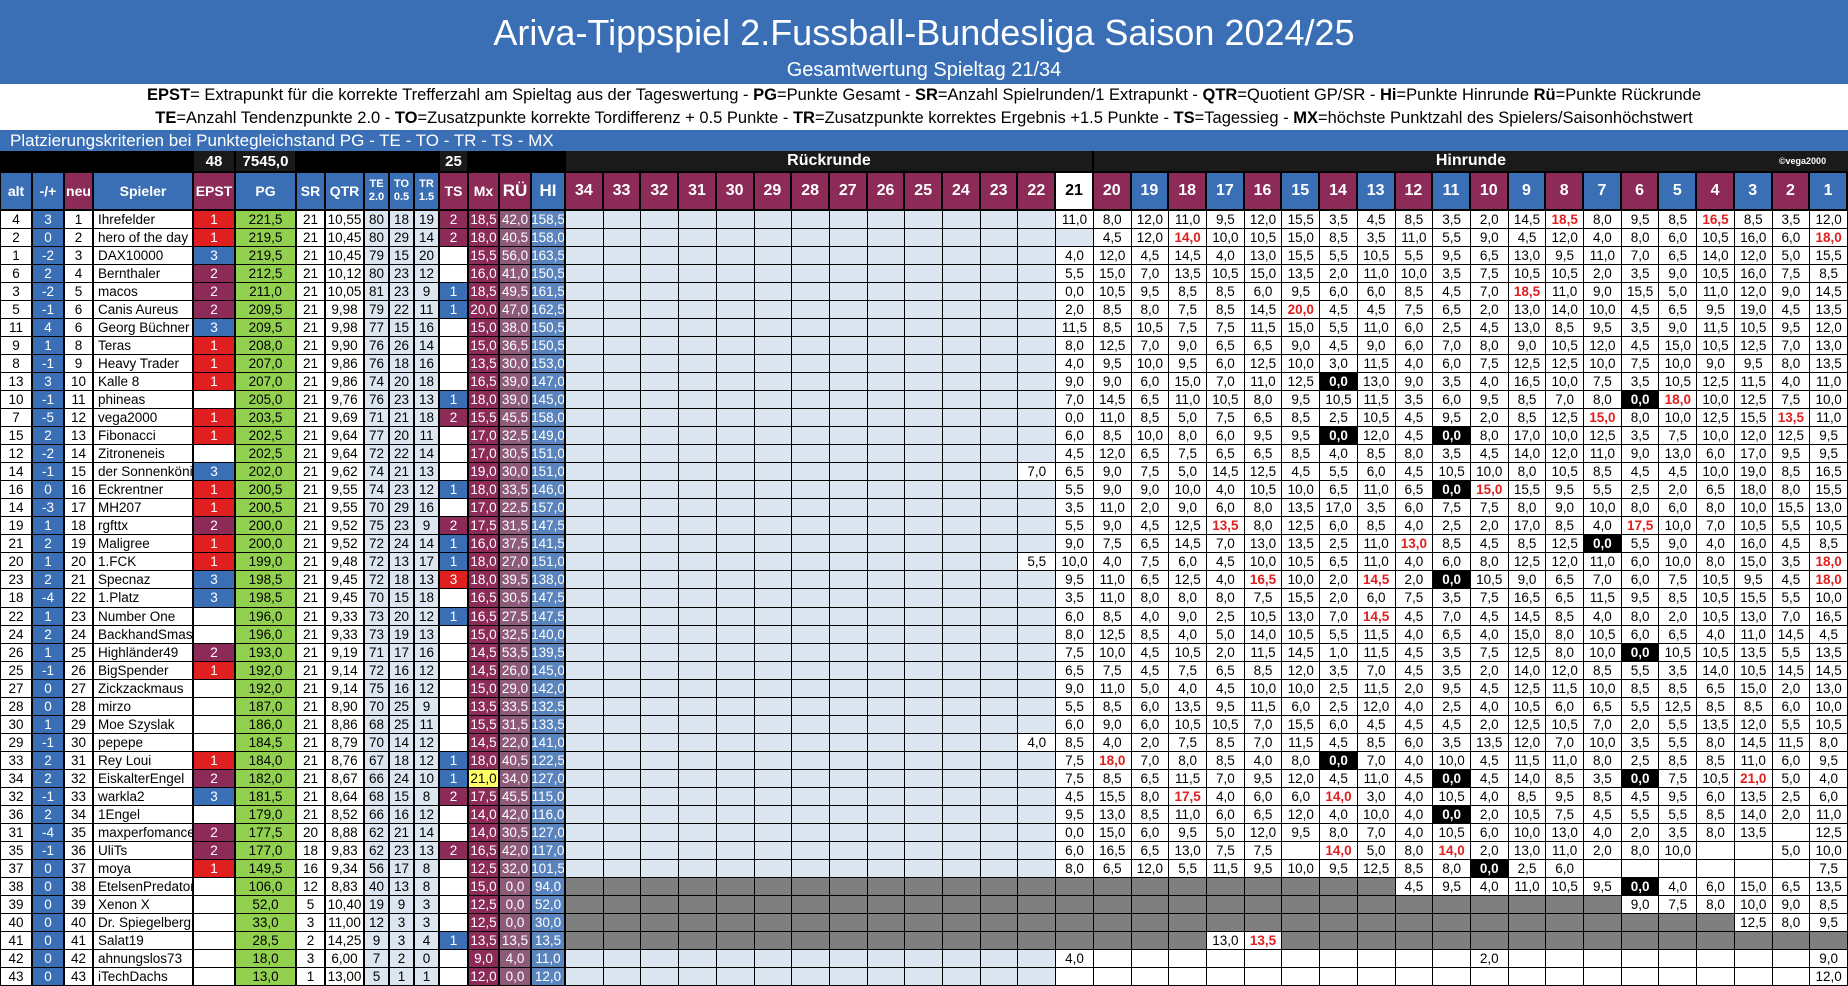 The height and width of the screenshot is (986, 1848). Describe the element at coordinates (426, 292) in the screenshot. I see `cell-tr: 9` at that location.